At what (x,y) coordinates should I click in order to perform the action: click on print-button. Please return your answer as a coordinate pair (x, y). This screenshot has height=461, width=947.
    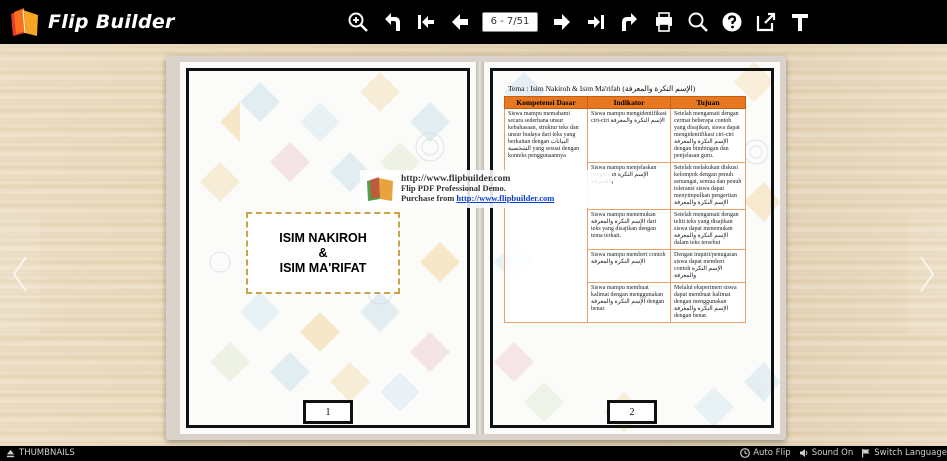
    Looking at the image, I should click on (664, 22).